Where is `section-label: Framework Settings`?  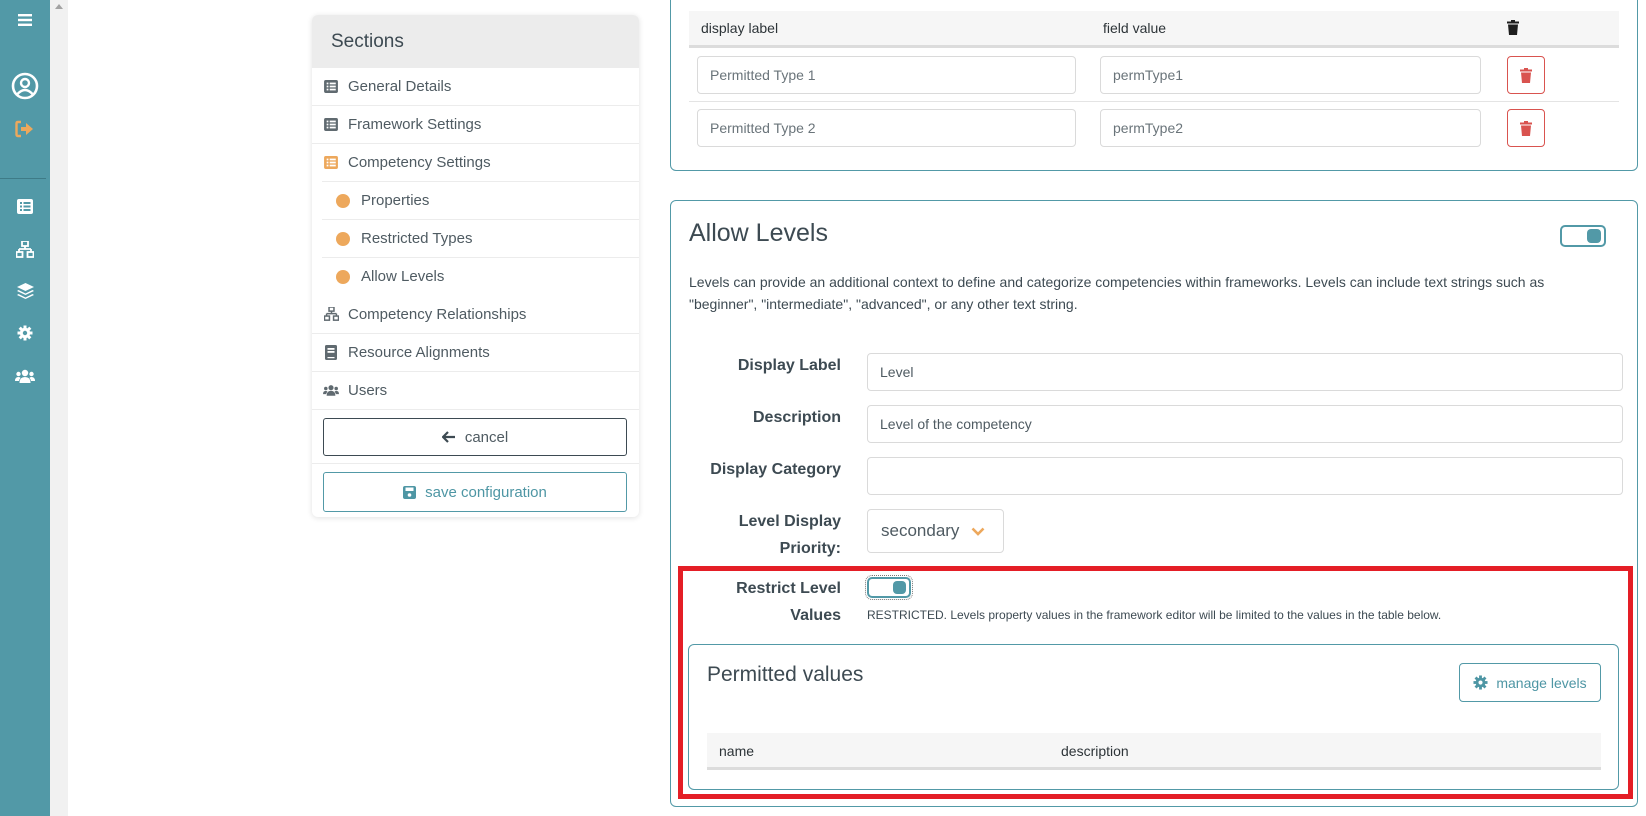
section-label: Framework Settings is located at coordinates (415, 124).